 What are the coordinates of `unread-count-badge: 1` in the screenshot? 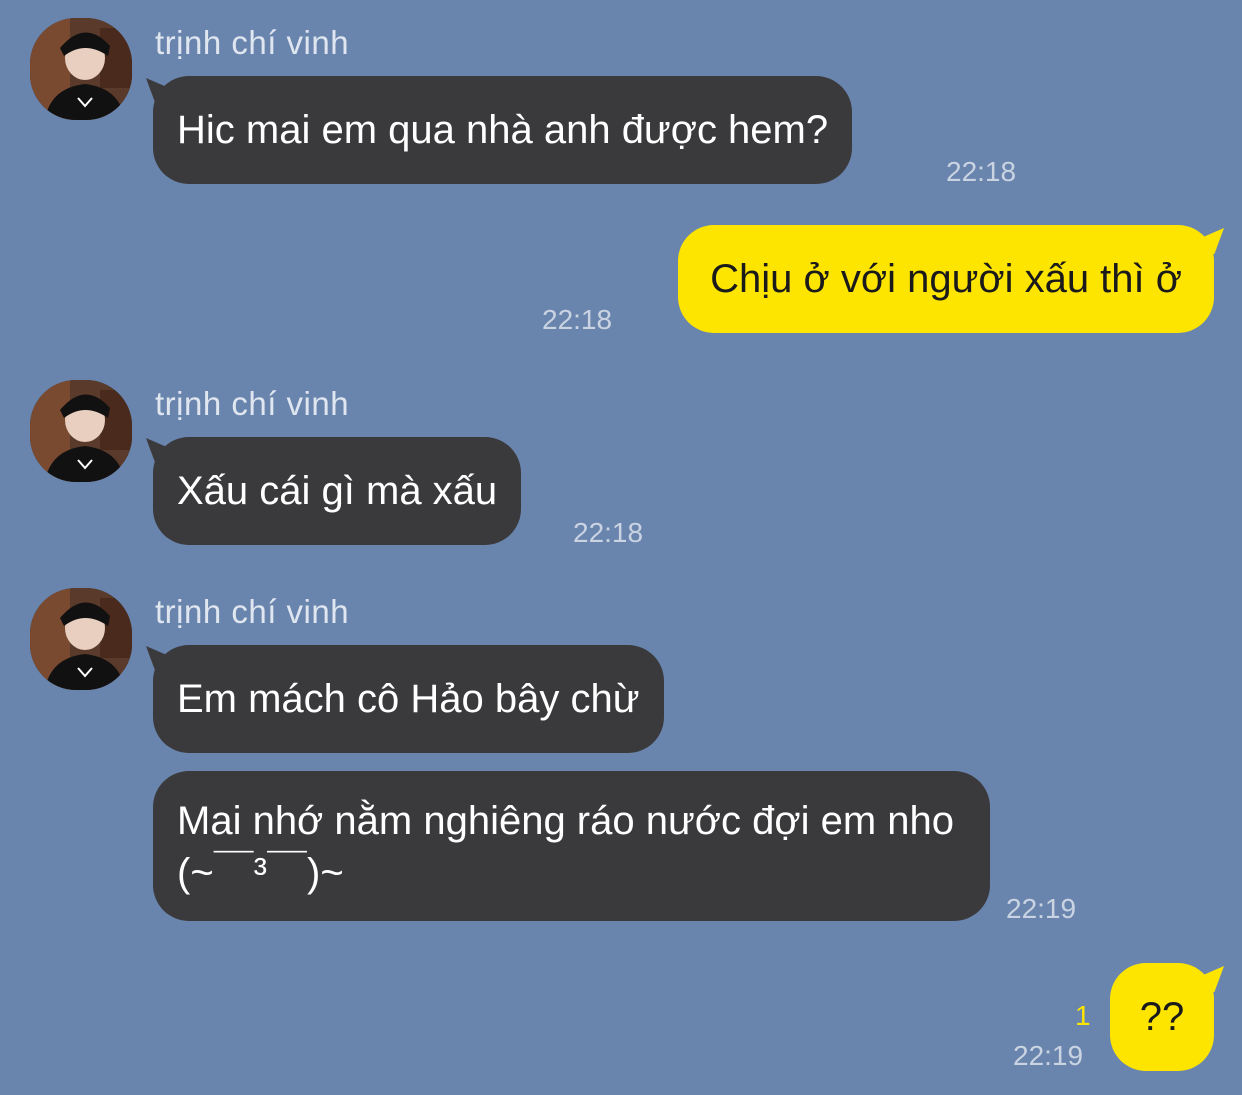 It's located at (1083, 1015).